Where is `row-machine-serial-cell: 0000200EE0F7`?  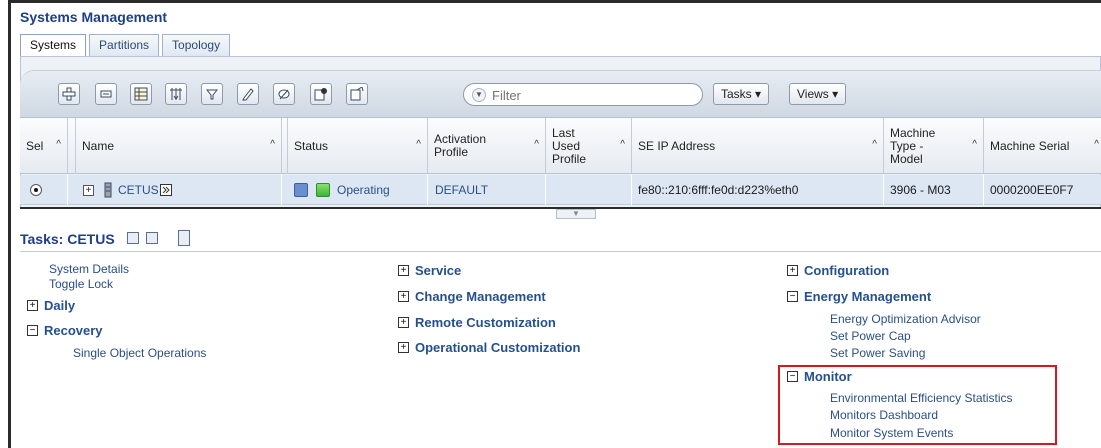
row-machine-serial-cell: 0000200EE0F7 is located at coordinates (1032, 190).